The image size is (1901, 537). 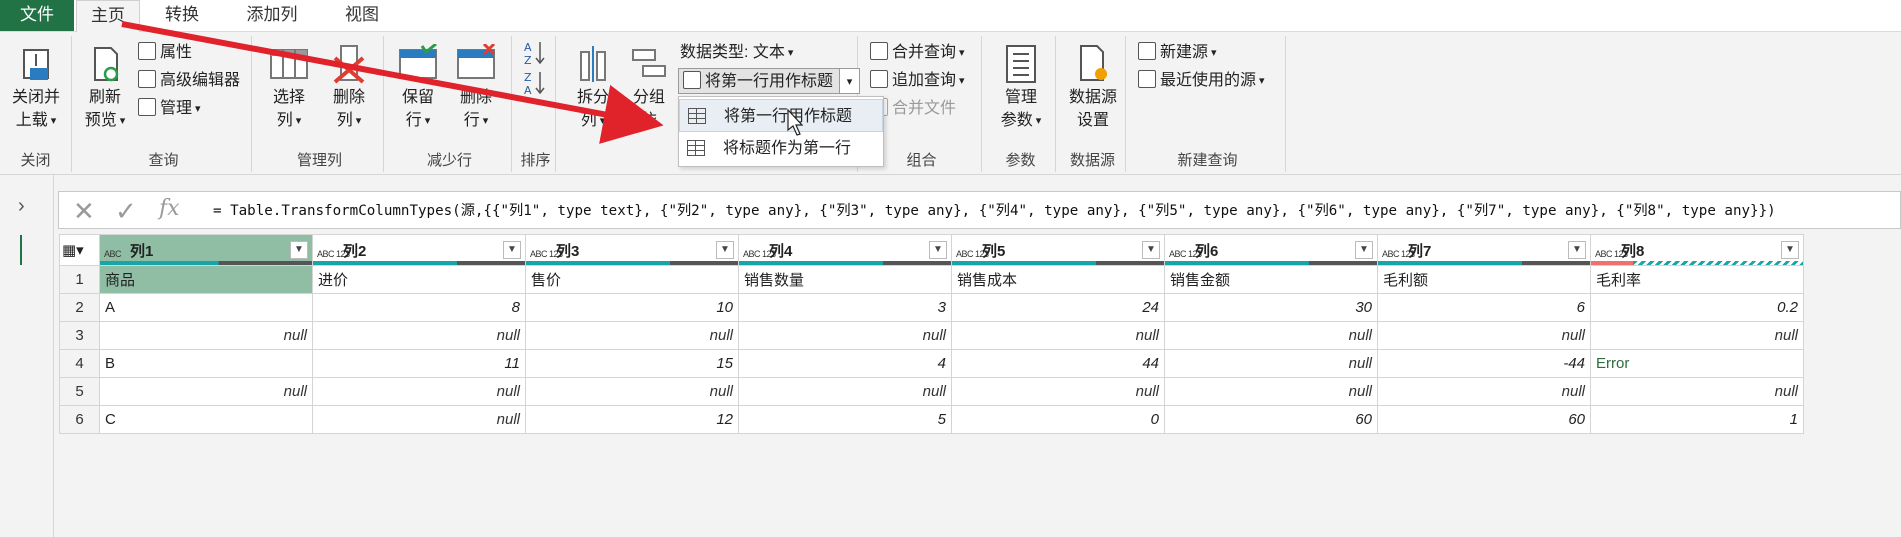 What do you see at coordinates (169, 208) in the screenshot?
I see `fx-icon: fx` at bounding box center [169, 208].